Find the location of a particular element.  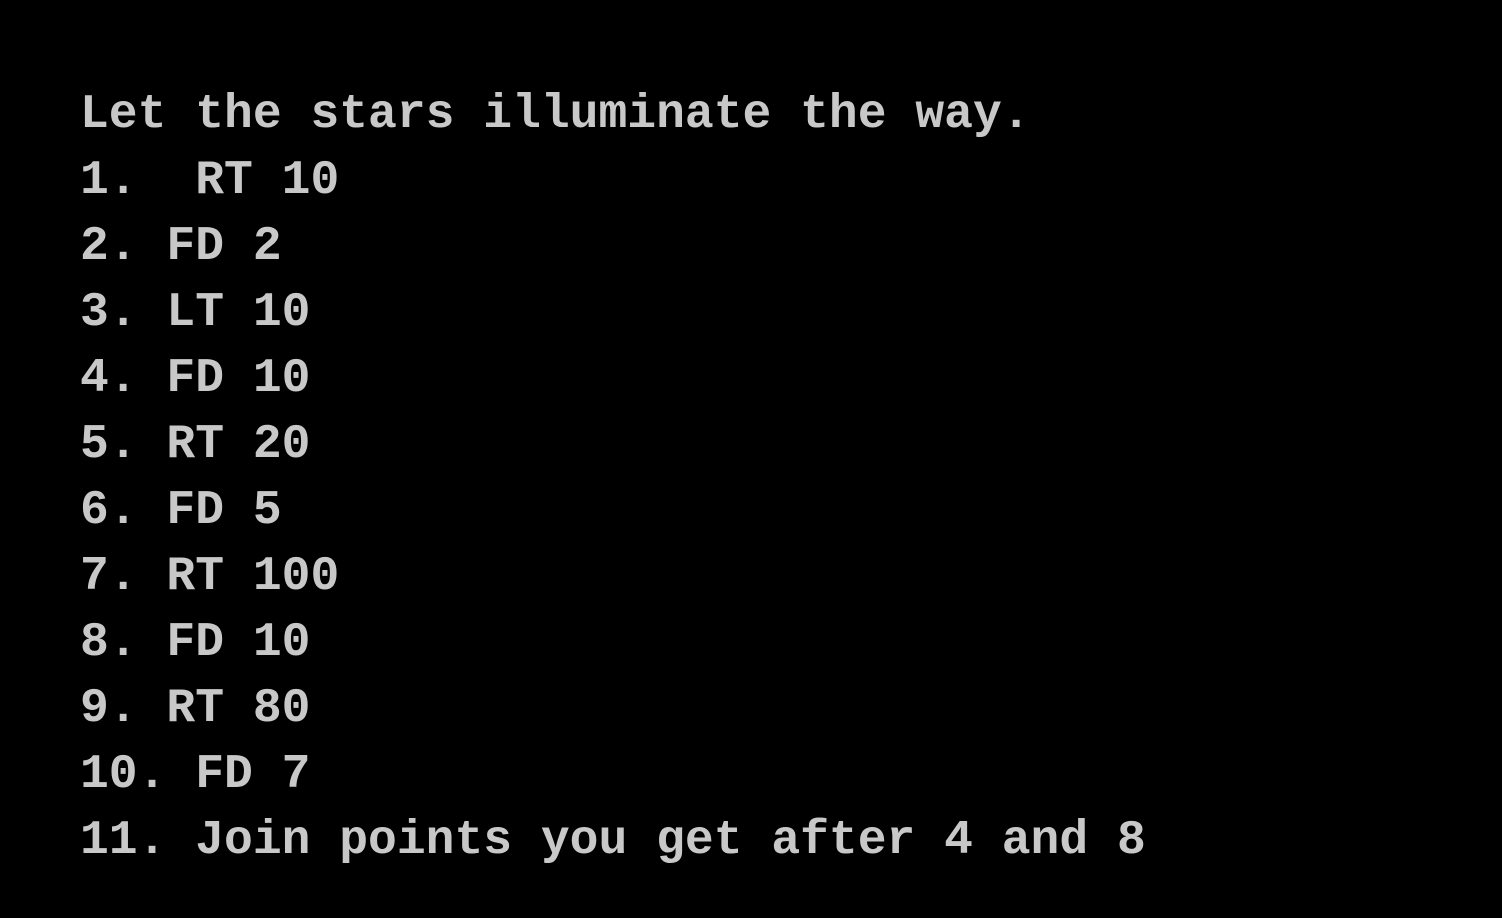

step-line-6: 6. FD 5 is located at coordinates (181, 511).